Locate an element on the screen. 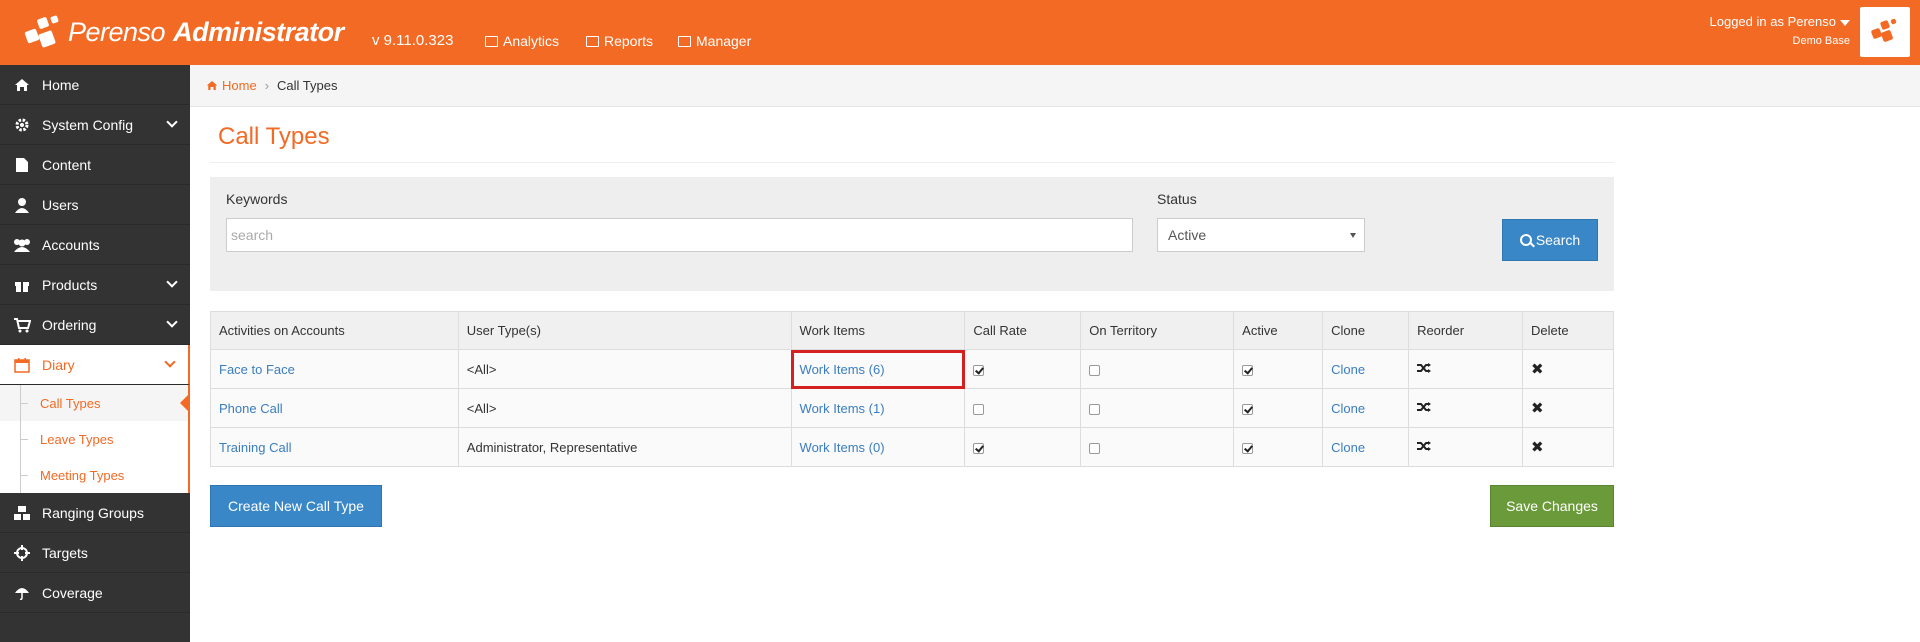 Image resolution: width=1920 pixels, height=642 pixels. sidebar-item-label: Ranging Groups is located at coordinates (93, 512).